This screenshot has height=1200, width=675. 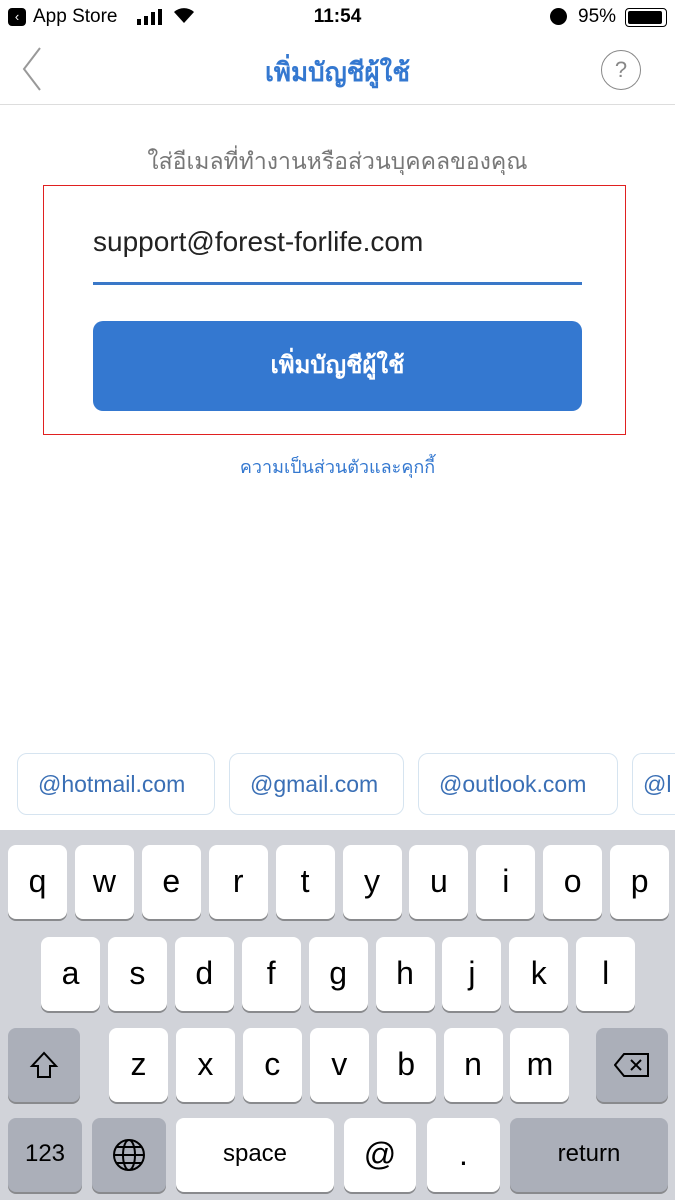 I want to click on key-c: c, so click(x=272, y=1065).